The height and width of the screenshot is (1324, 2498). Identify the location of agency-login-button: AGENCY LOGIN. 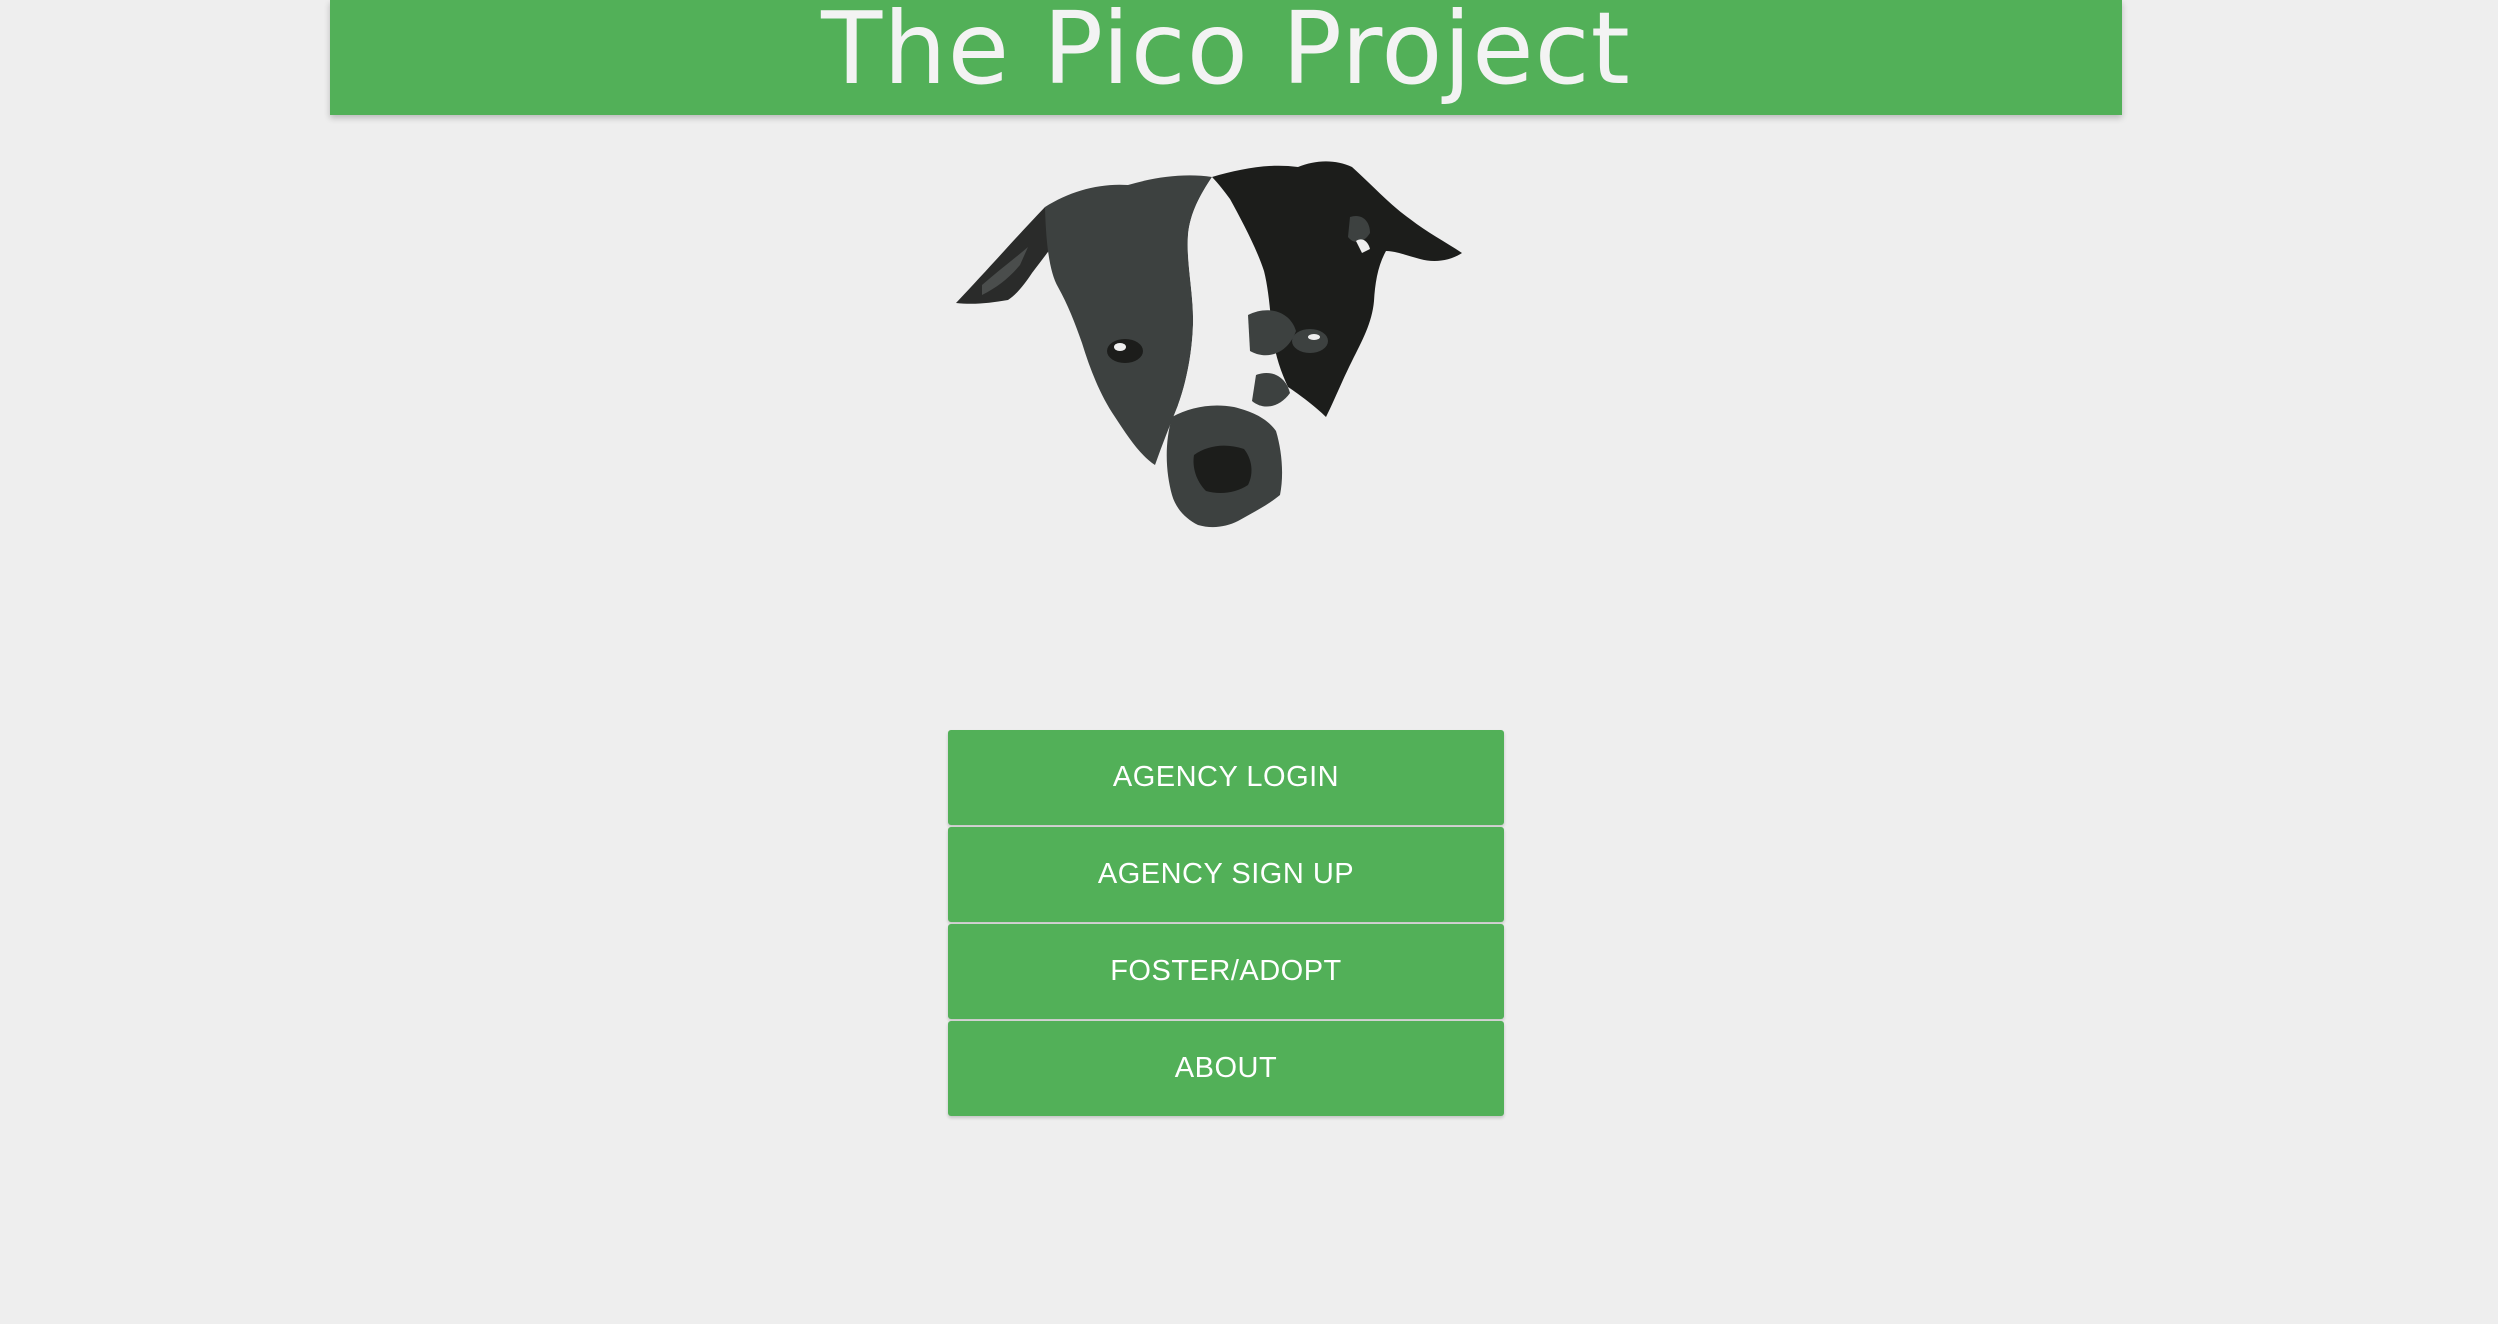
(1226, 777).